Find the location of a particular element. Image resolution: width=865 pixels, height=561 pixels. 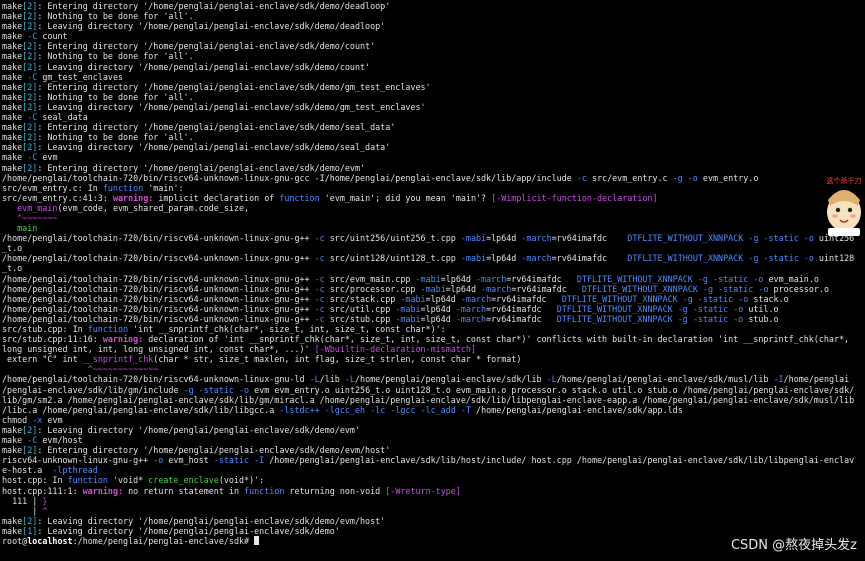

terminal-text-segment: main is located at coordinates (27, 228).